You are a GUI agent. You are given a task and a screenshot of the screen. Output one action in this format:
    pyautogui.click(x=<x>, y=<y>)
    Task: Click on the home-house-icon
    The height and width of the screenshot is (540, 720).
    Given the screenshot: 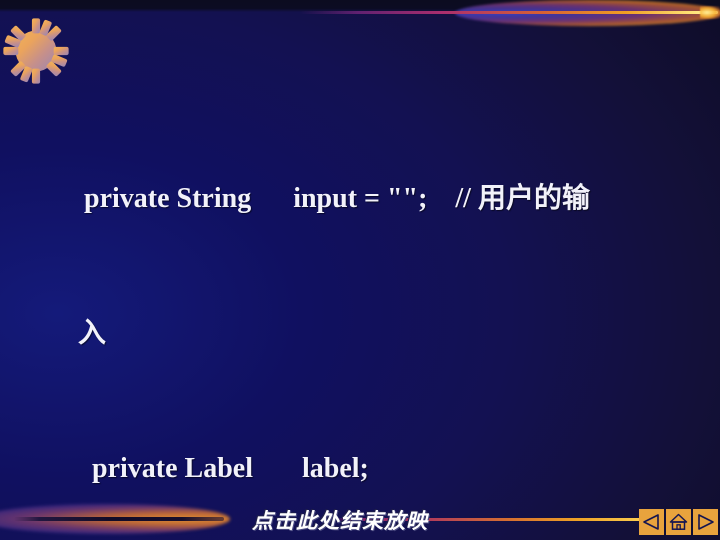 What is the action you would take?
    pyautogui.click(x=678, y=521)
    